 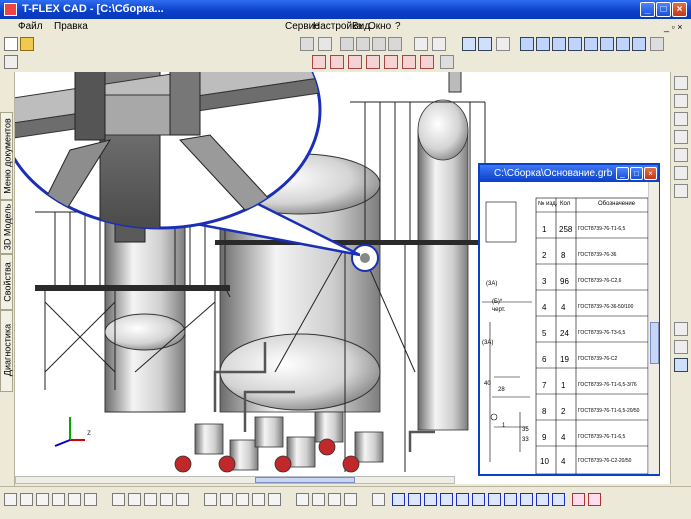 I want to click on link-icon, so click(x=421, y=44).